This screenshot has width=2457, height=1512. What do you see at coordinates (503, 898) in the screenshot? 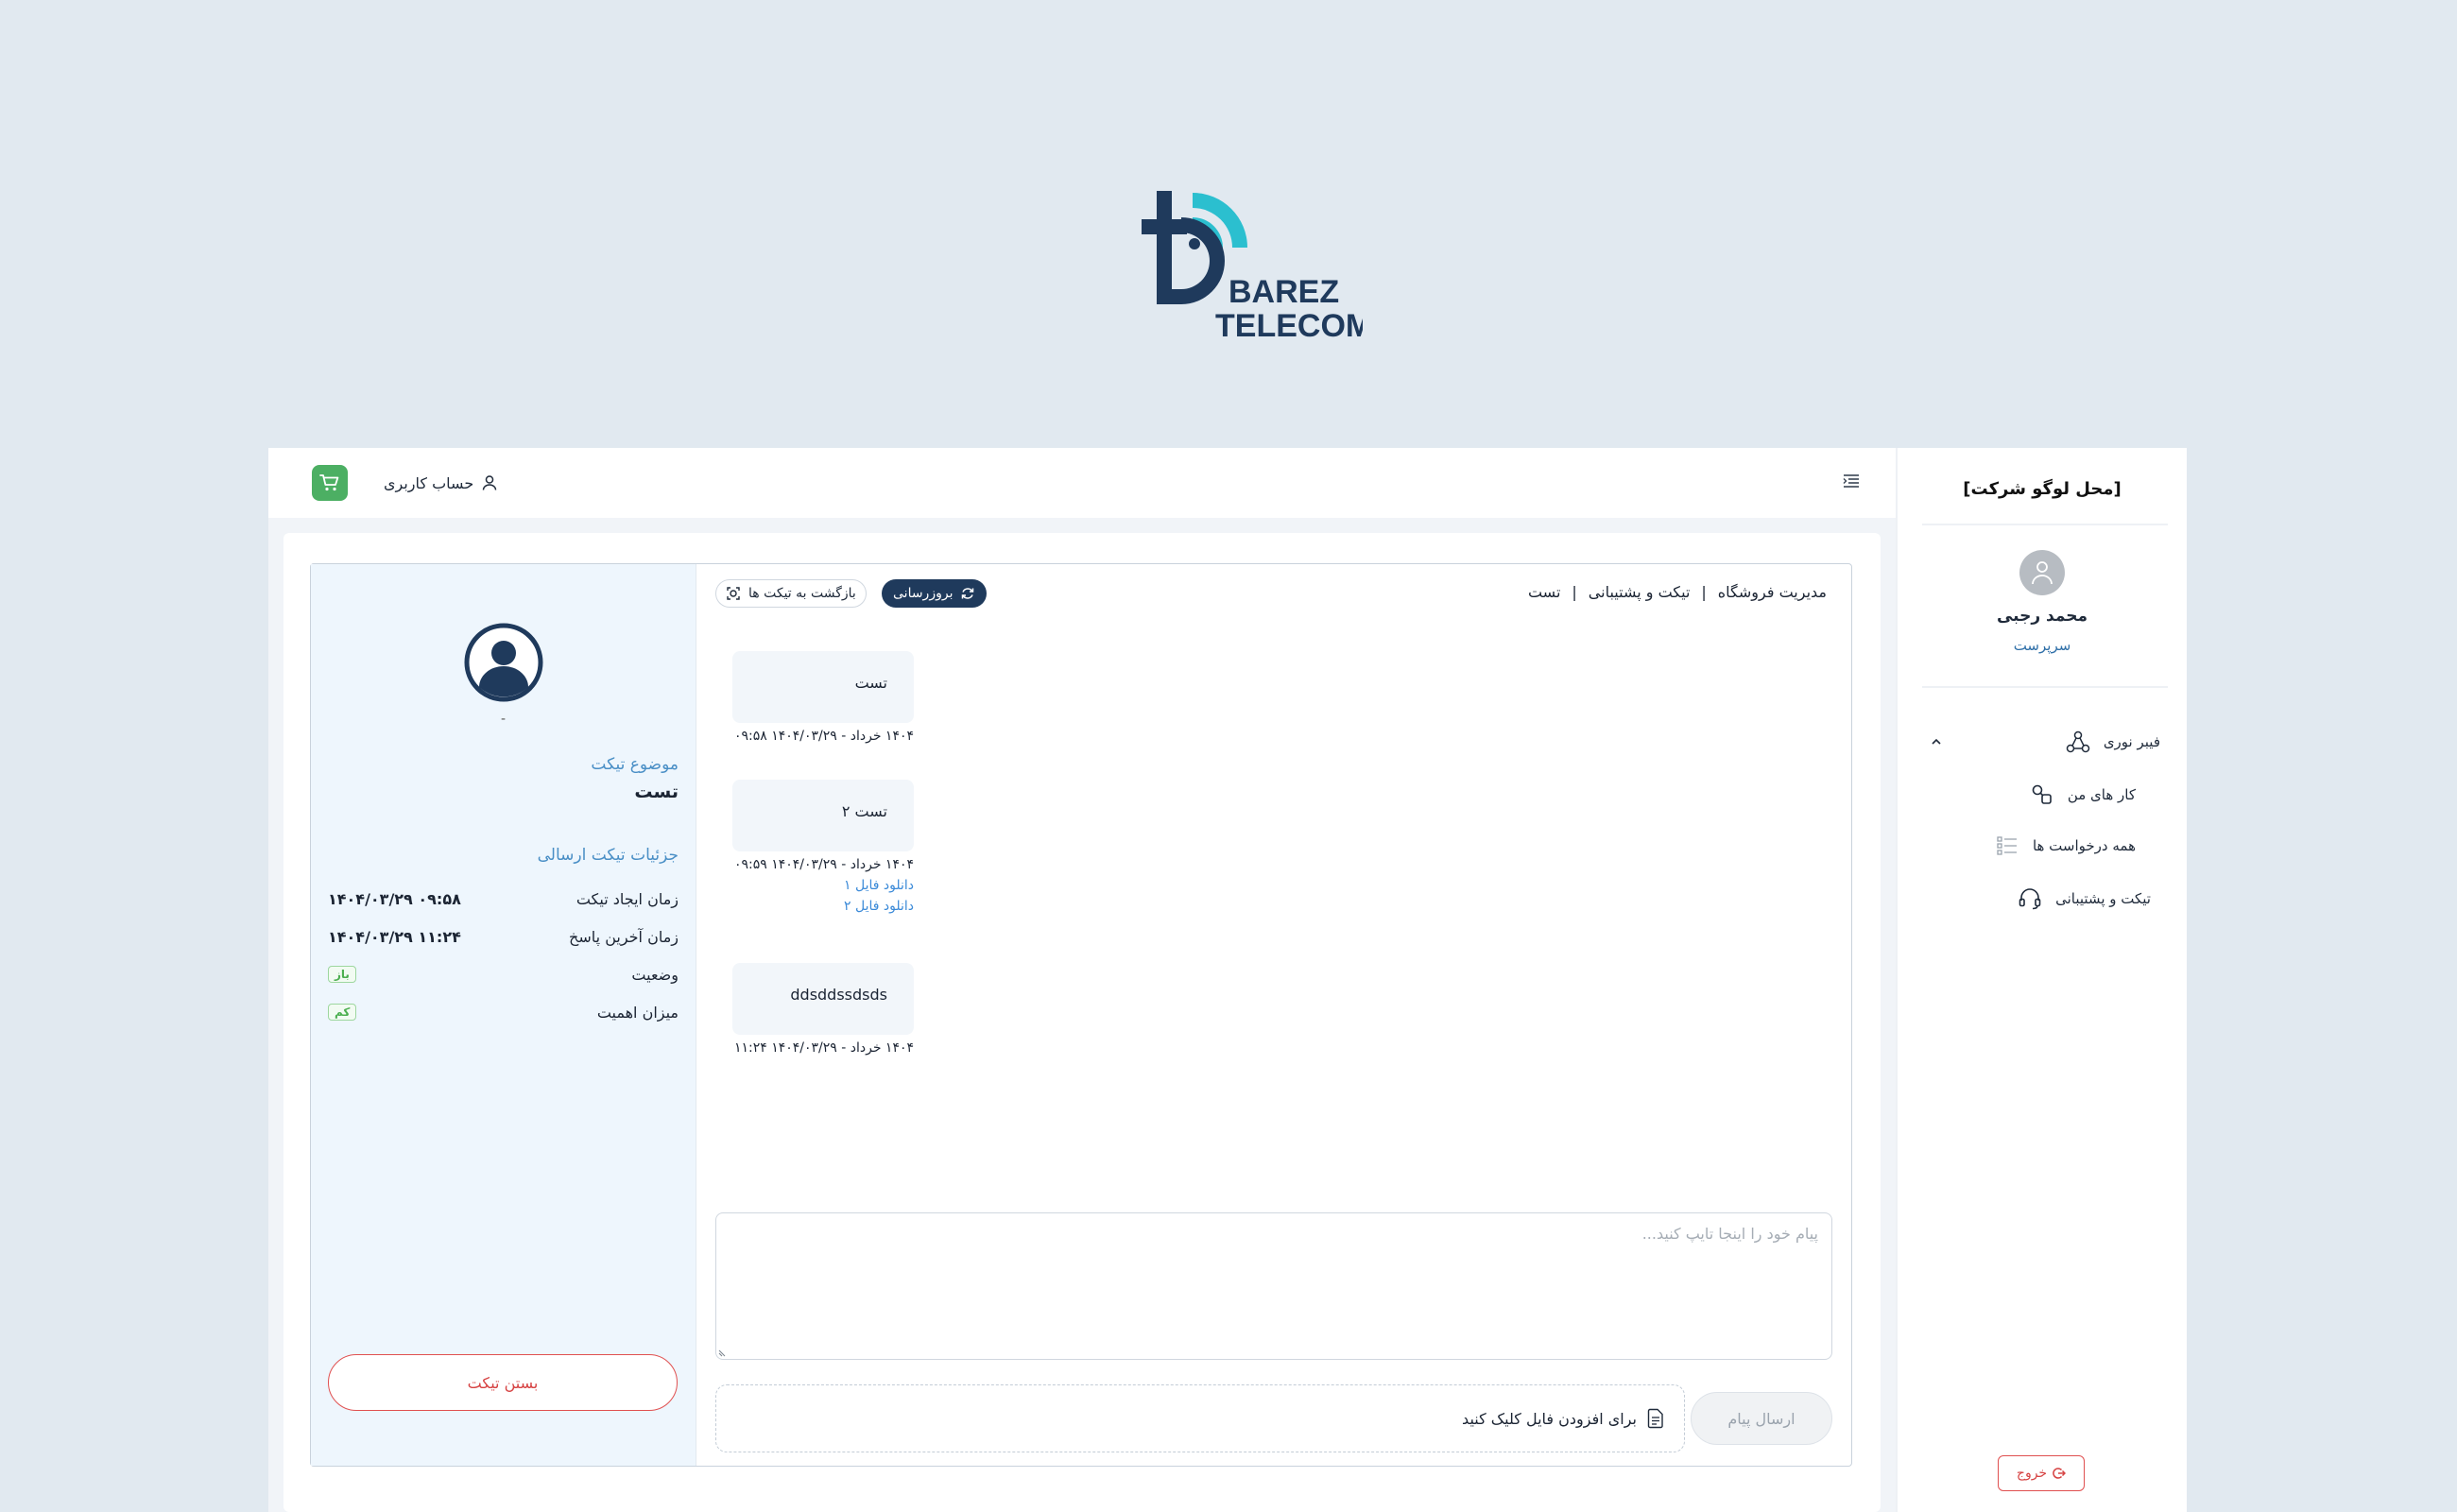
I see `created-row: زمان ایجاد تیکت ۱۴۰۴/۰۳/۲۹ ۰۹:۵۸` at bounding box center [503, 898].